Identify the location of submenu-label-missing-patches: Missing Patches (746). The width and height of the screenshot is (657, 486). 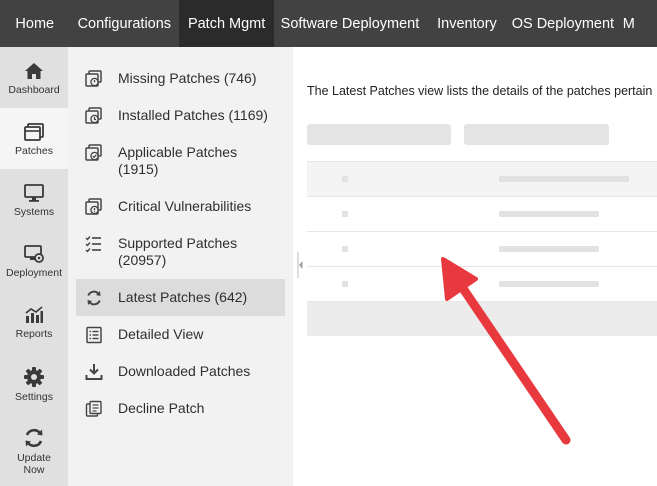
(187, 78).